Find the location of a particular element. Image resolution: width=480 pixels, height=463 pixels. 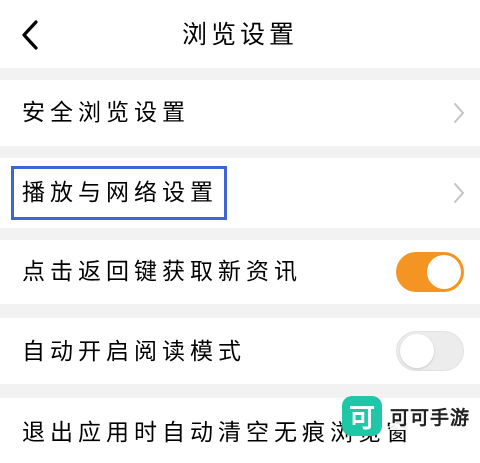

highlight-box is located at coordinates (119, 193).